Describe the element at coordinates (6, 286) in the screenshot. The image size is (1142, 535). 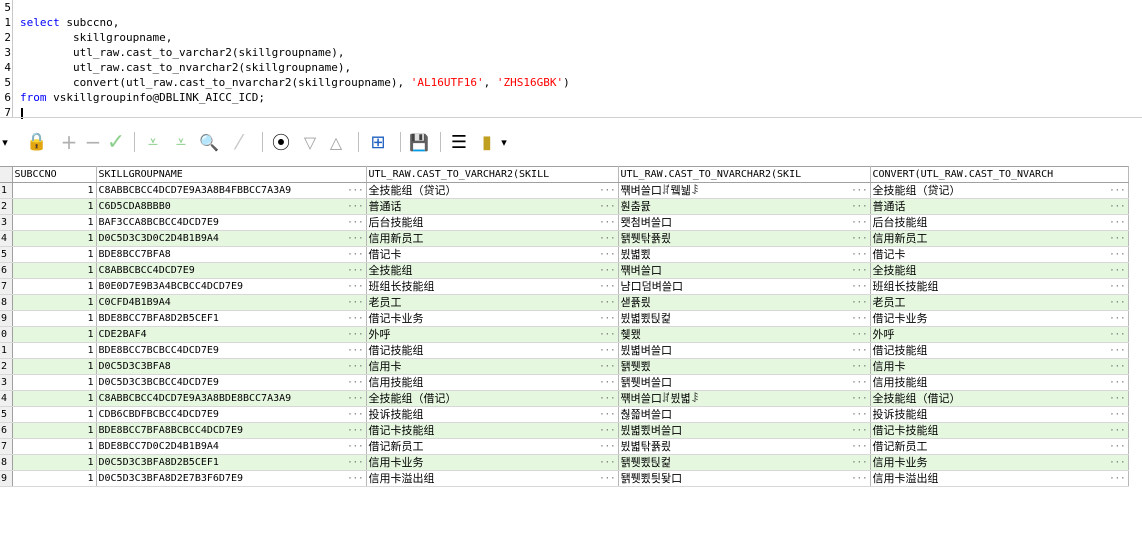
I see `row-number: 7` at that location.